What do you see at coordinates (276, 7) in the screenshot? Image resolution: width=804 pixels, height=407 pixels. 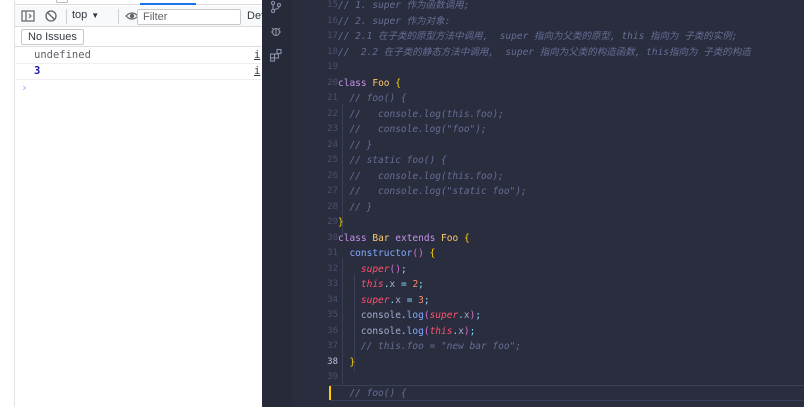 I see `source-control-icon` at bounding box center [276, 7].